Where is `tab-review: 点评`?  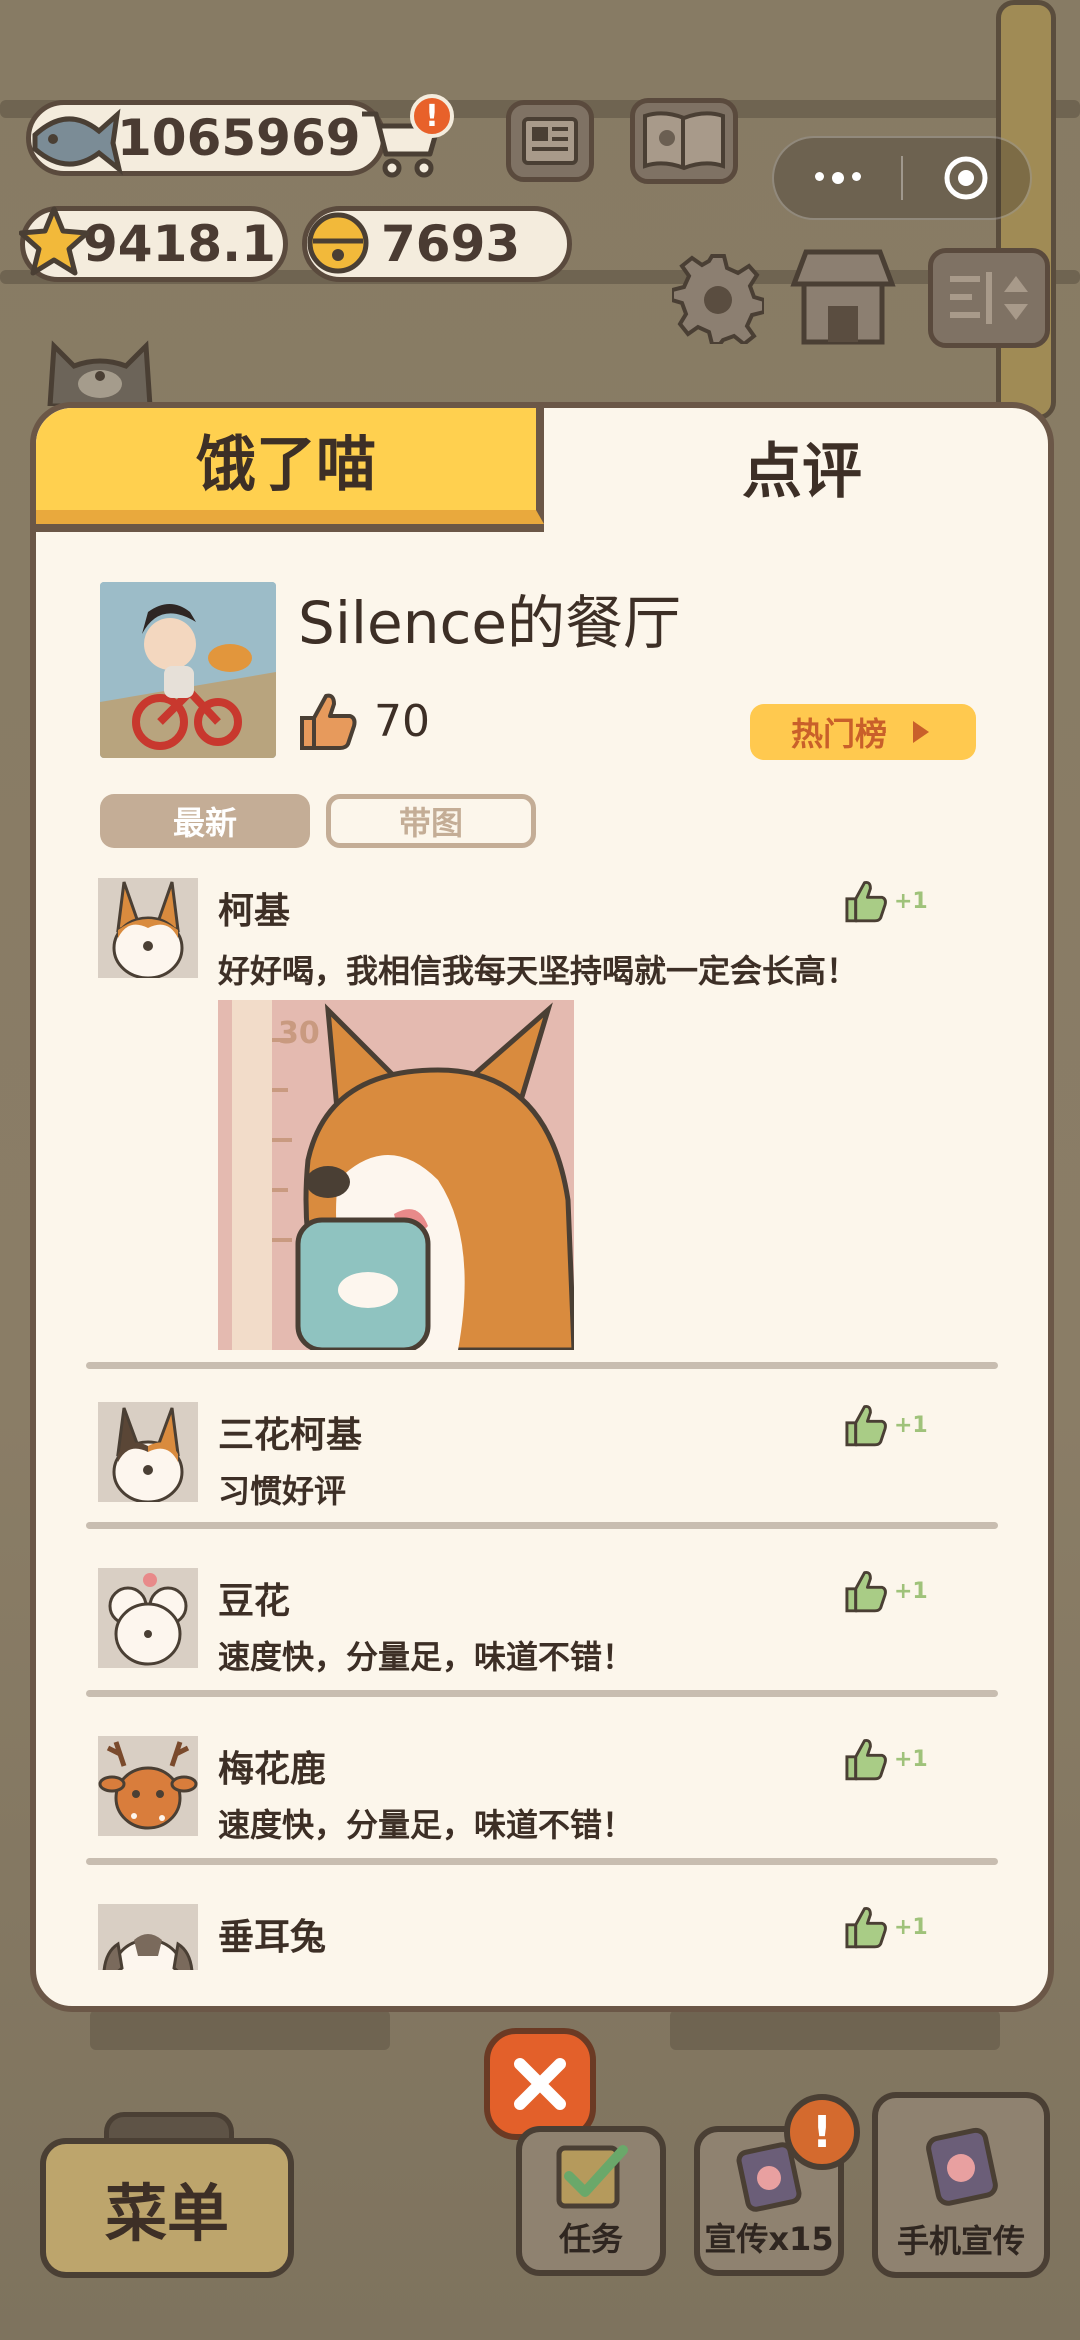 tab-review: 点评 is located at coordinates (796, 466).